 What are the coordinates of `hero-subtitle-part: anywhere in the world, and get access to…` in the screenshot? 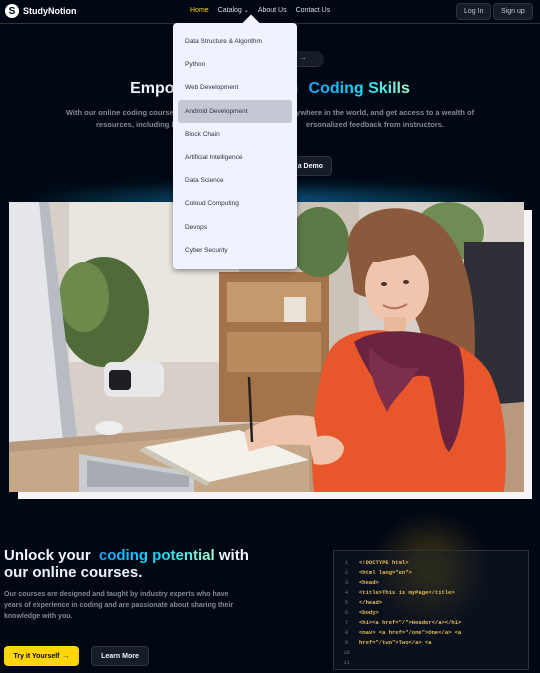 It's located at (381, 112).